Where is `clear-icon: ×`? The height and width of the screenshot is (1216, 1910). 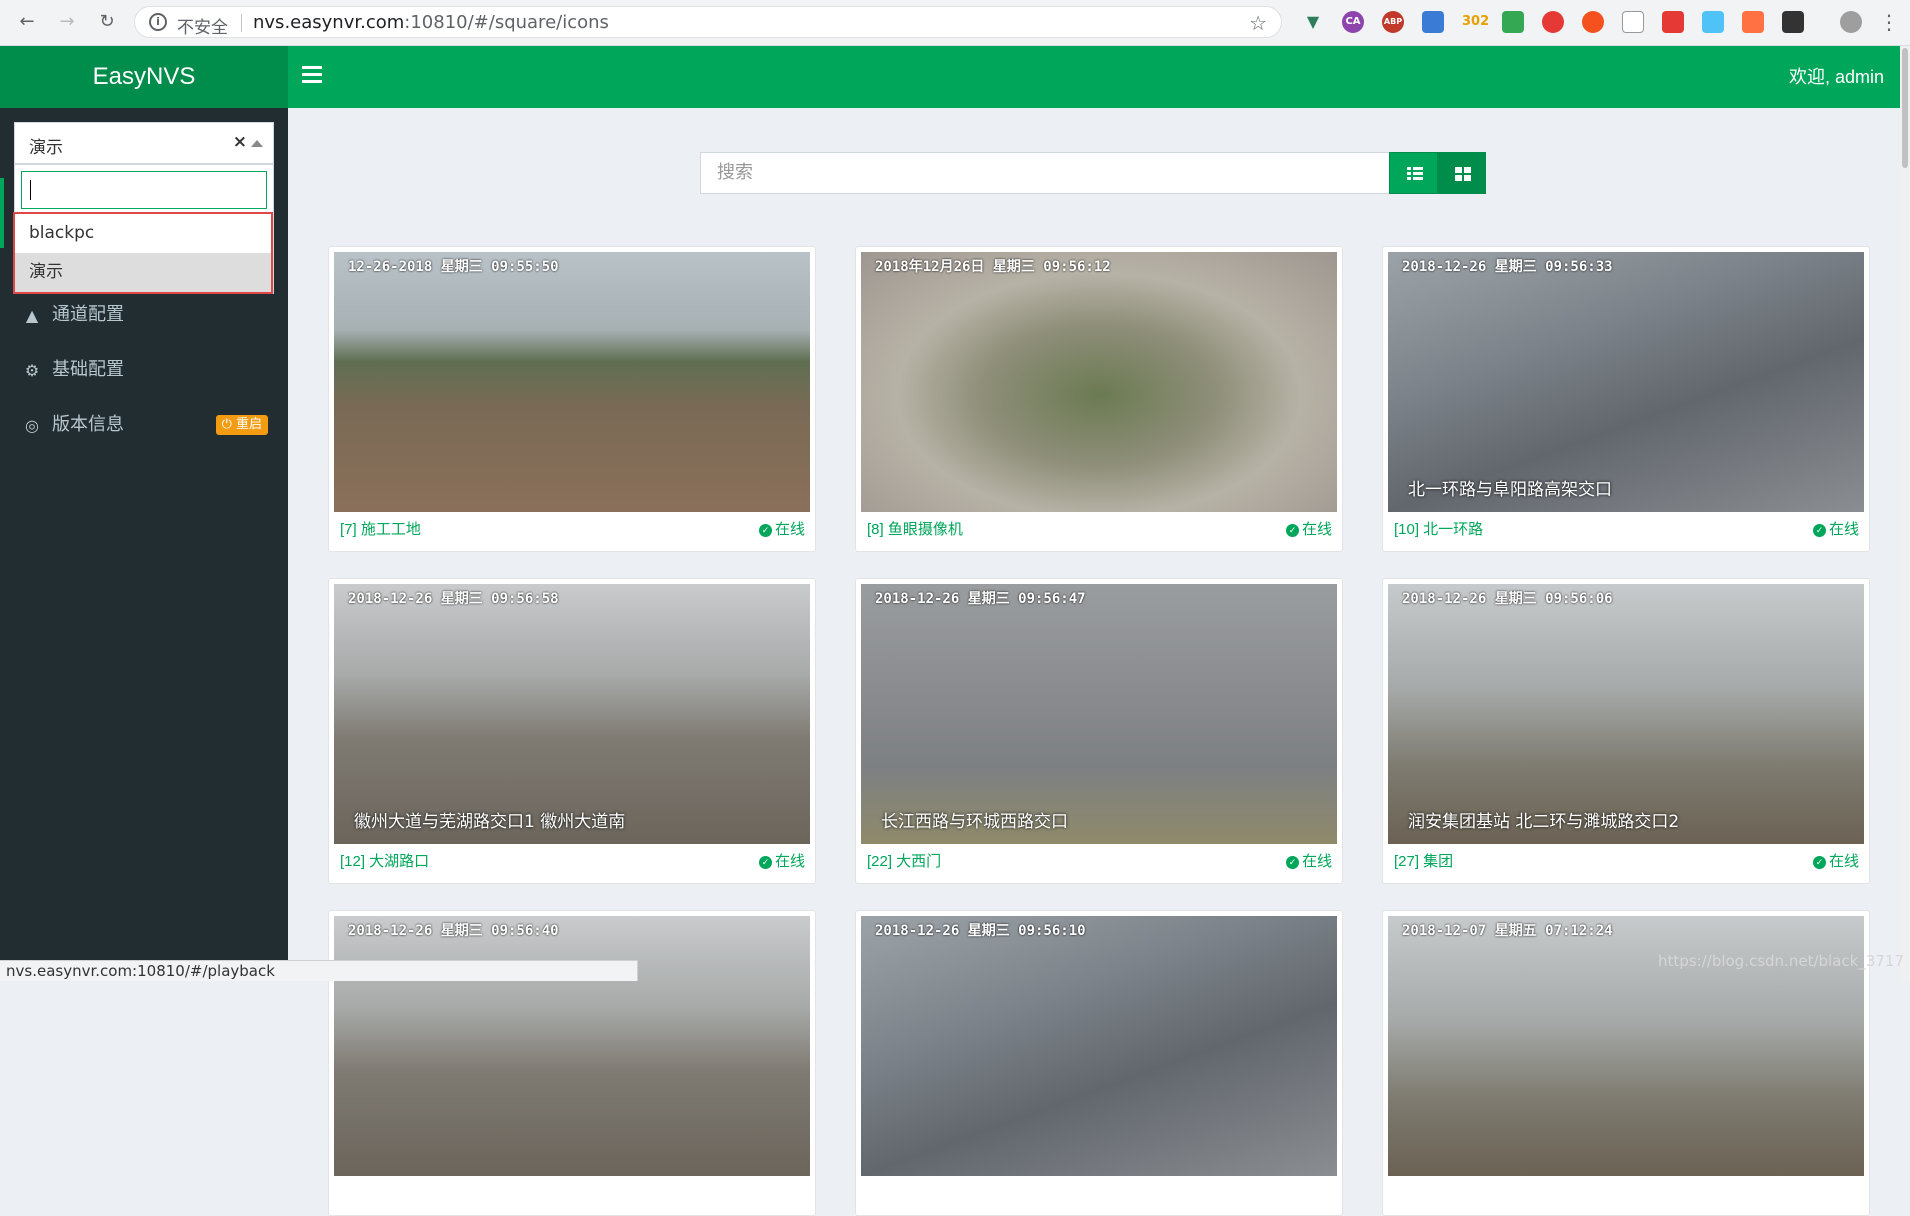
clear-icon: × is located at coordinates (240, 142).